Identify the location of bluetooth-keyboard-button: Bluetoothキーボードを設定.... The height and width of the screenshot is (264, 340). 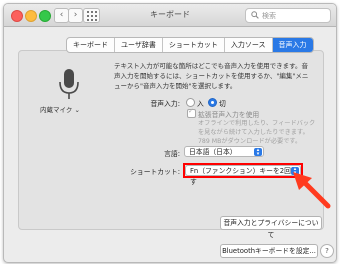
(269, 251).